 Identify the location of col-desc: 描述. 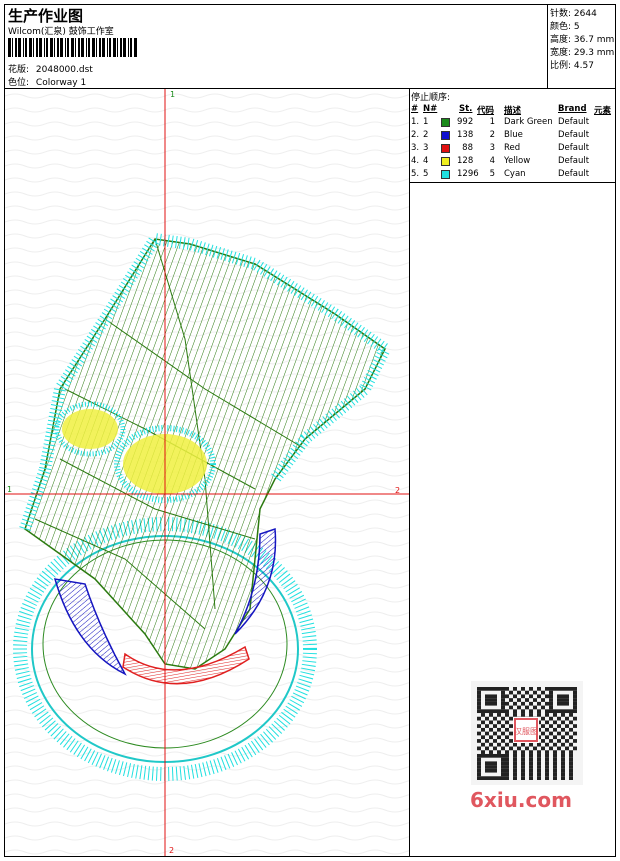
(513, 111).